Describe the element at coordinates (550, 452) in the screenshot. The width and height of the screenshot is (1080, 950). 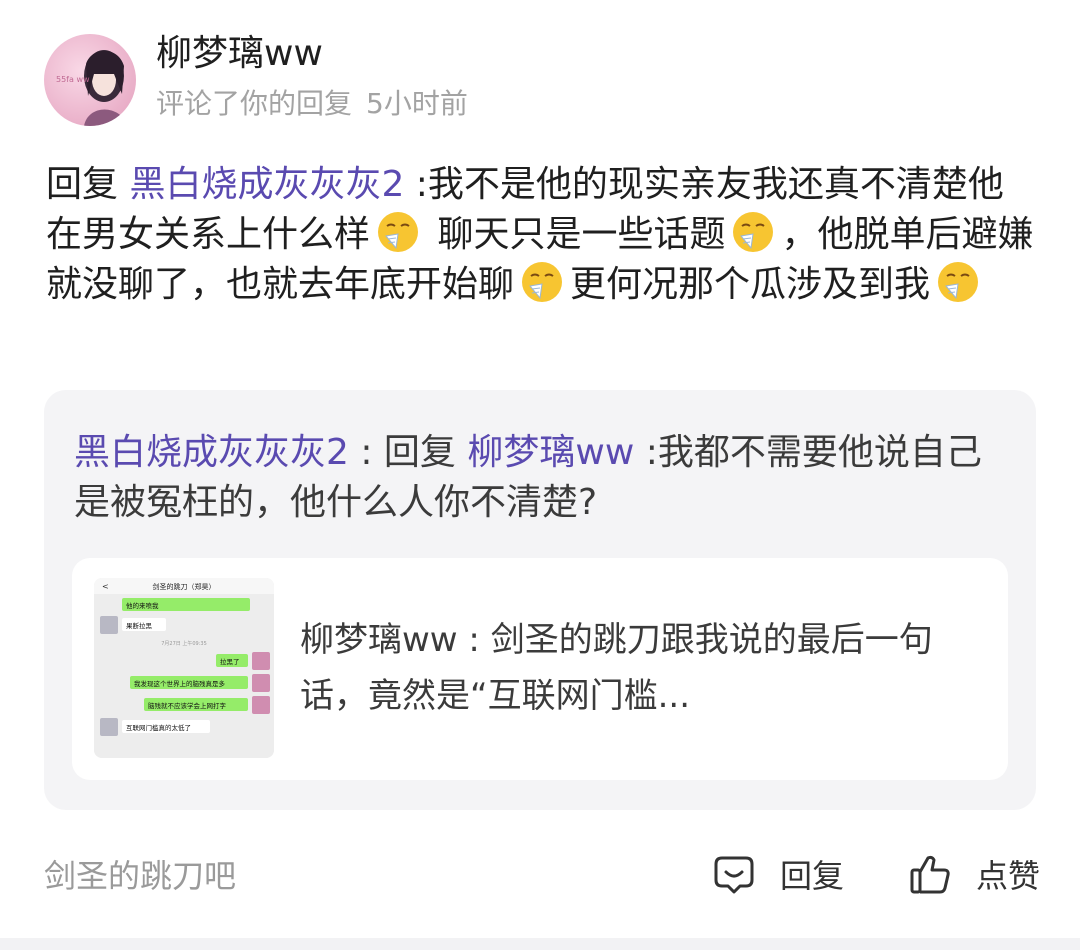
I see `quote-mention-link: 柳梦璃ww` at that location.